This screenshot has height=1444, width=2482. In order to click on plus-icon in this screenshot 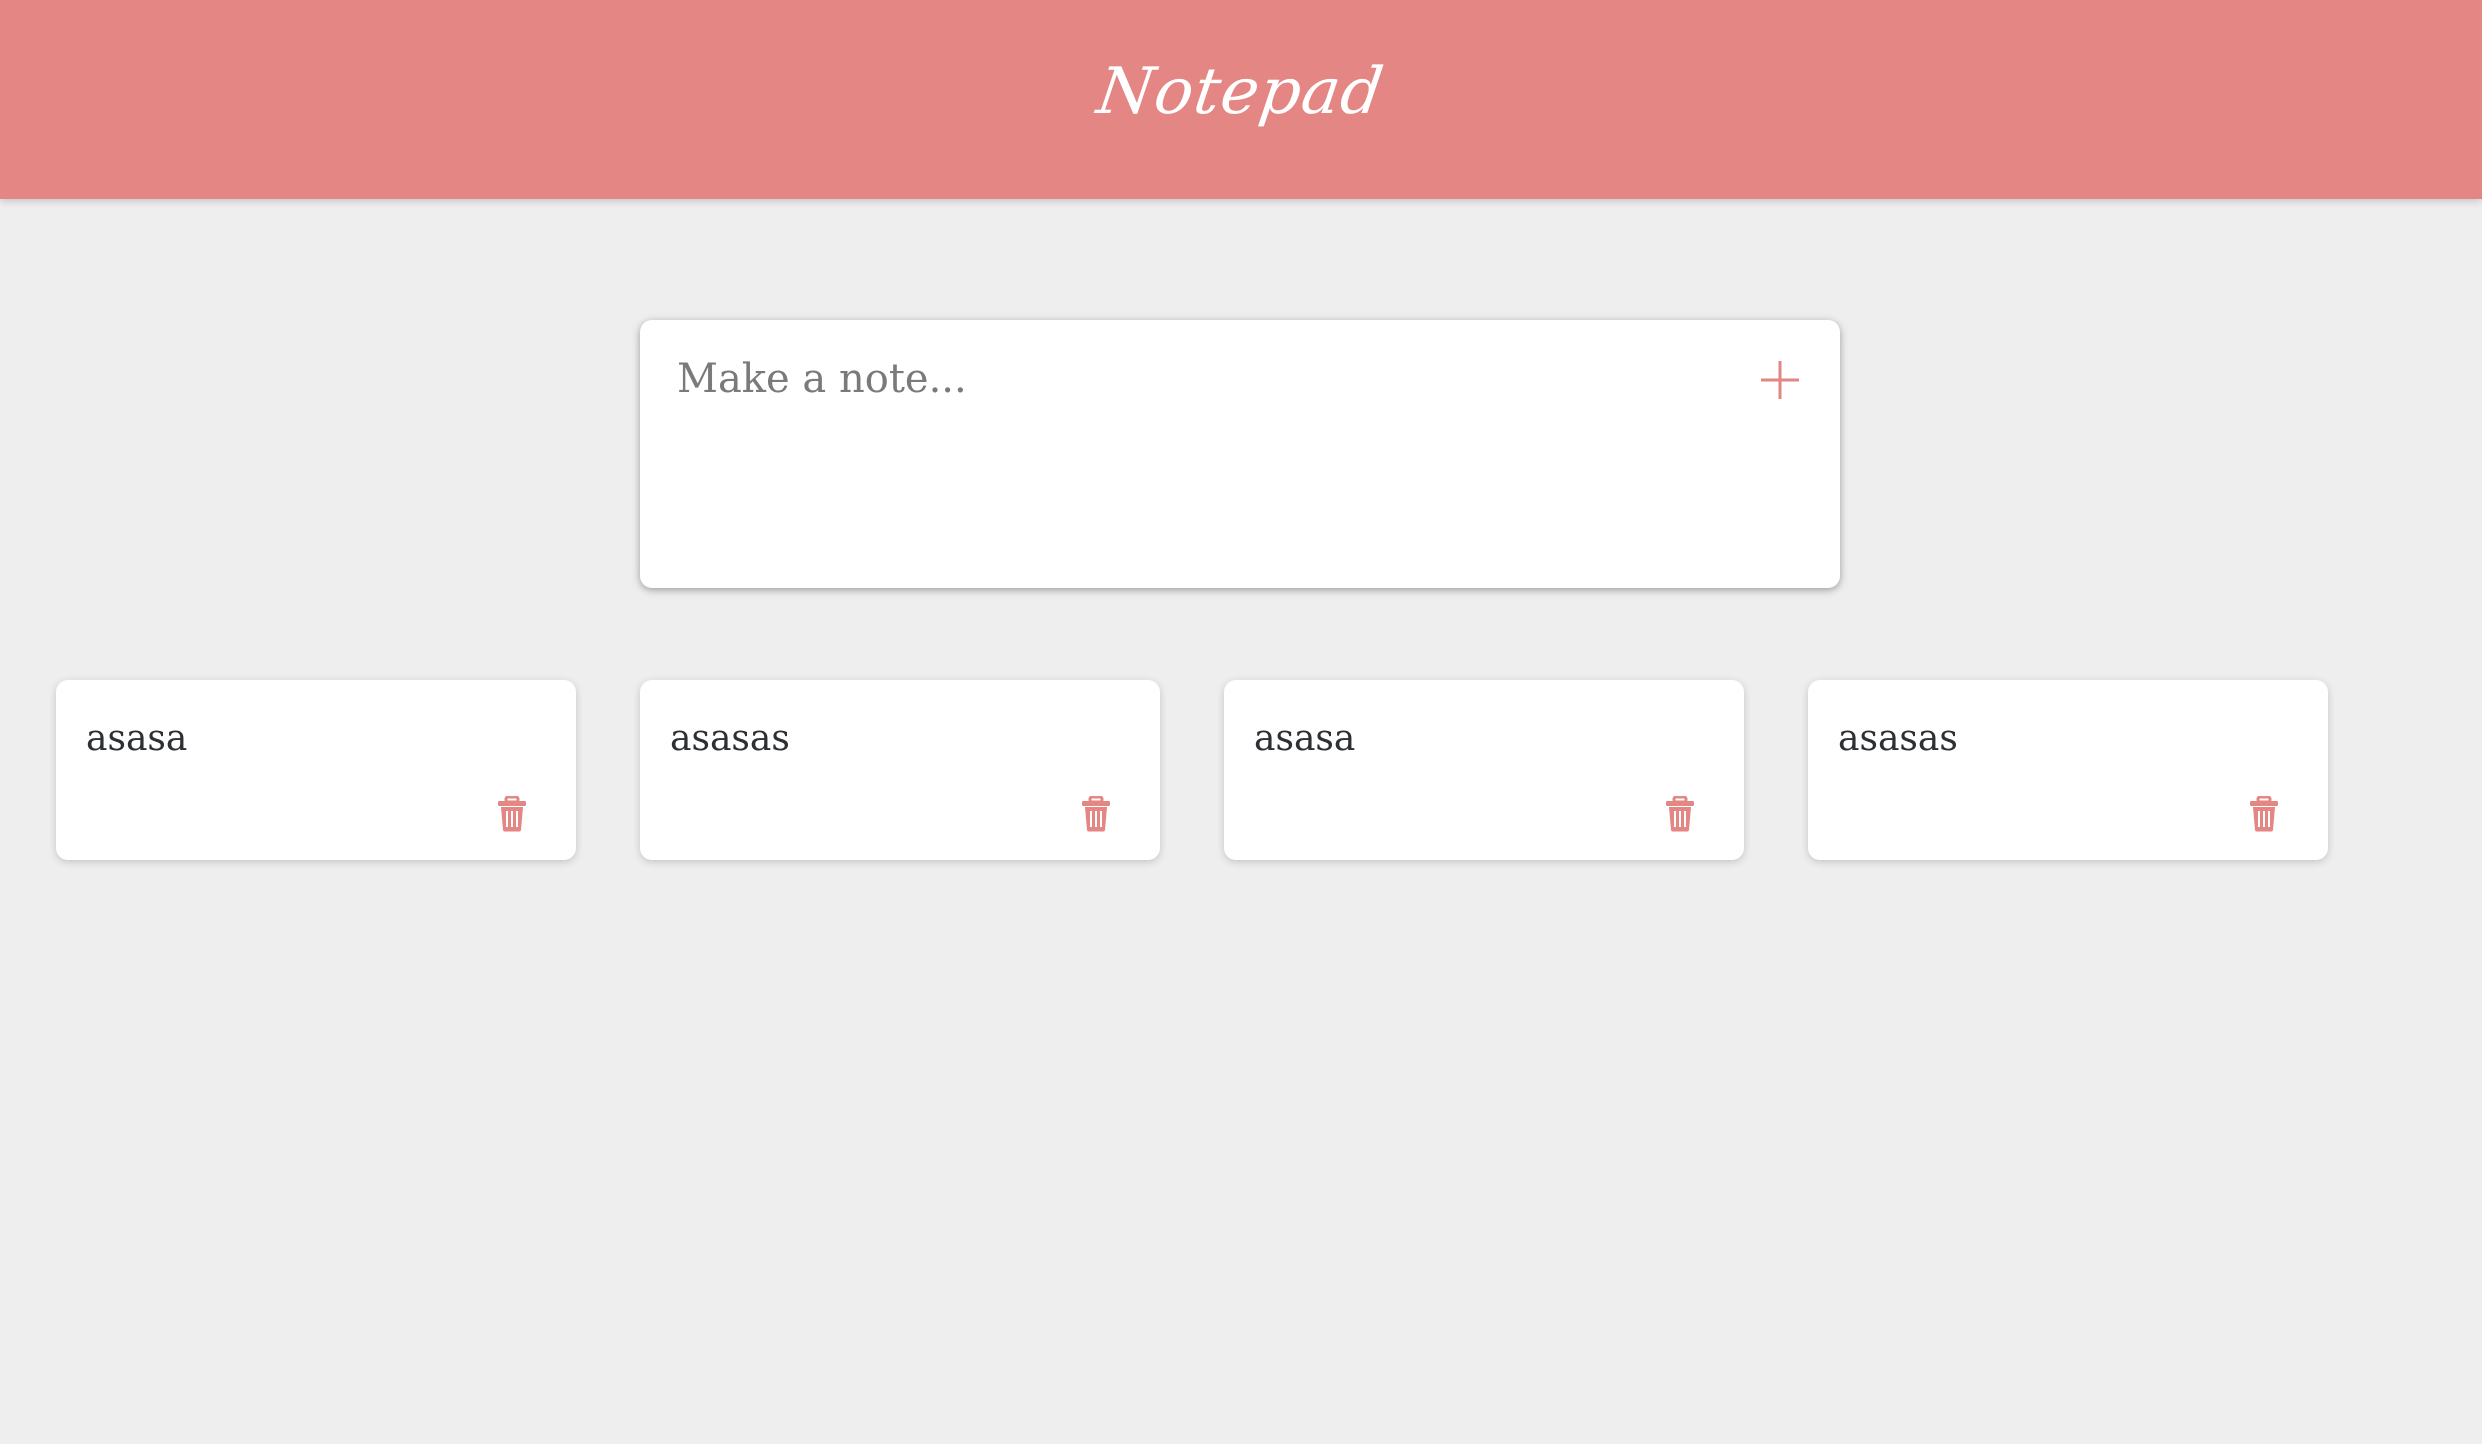, I will do `click(1780, 380)`.